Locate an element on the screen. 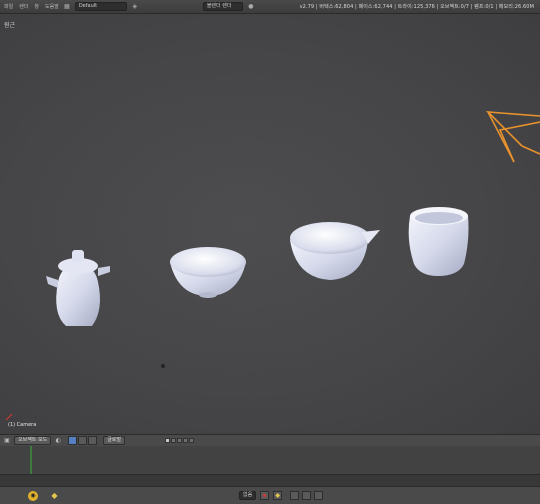 The width and height of the screenshot is (540, 504). engine-icon: ● is located at coordinates (251, 6).